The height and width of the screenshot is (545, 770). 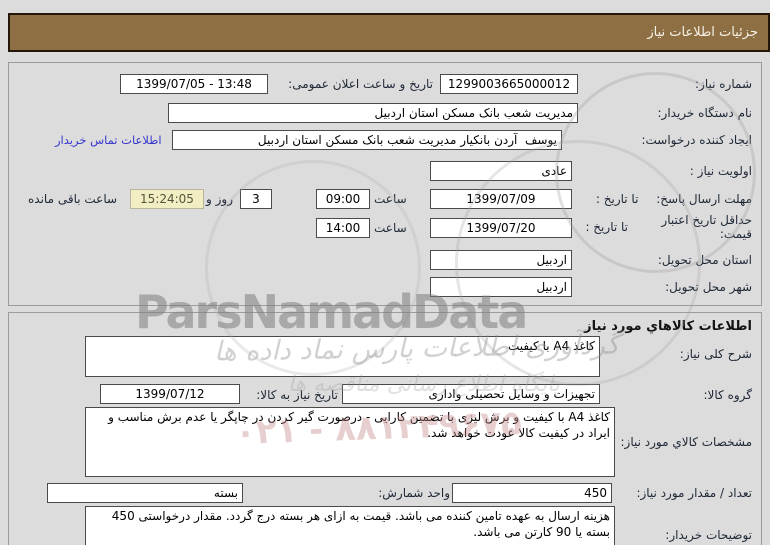 I want to click on announce-datetime-label: تاریخ و ساعت اعلان عمومی:, so click(x=360, y=84).